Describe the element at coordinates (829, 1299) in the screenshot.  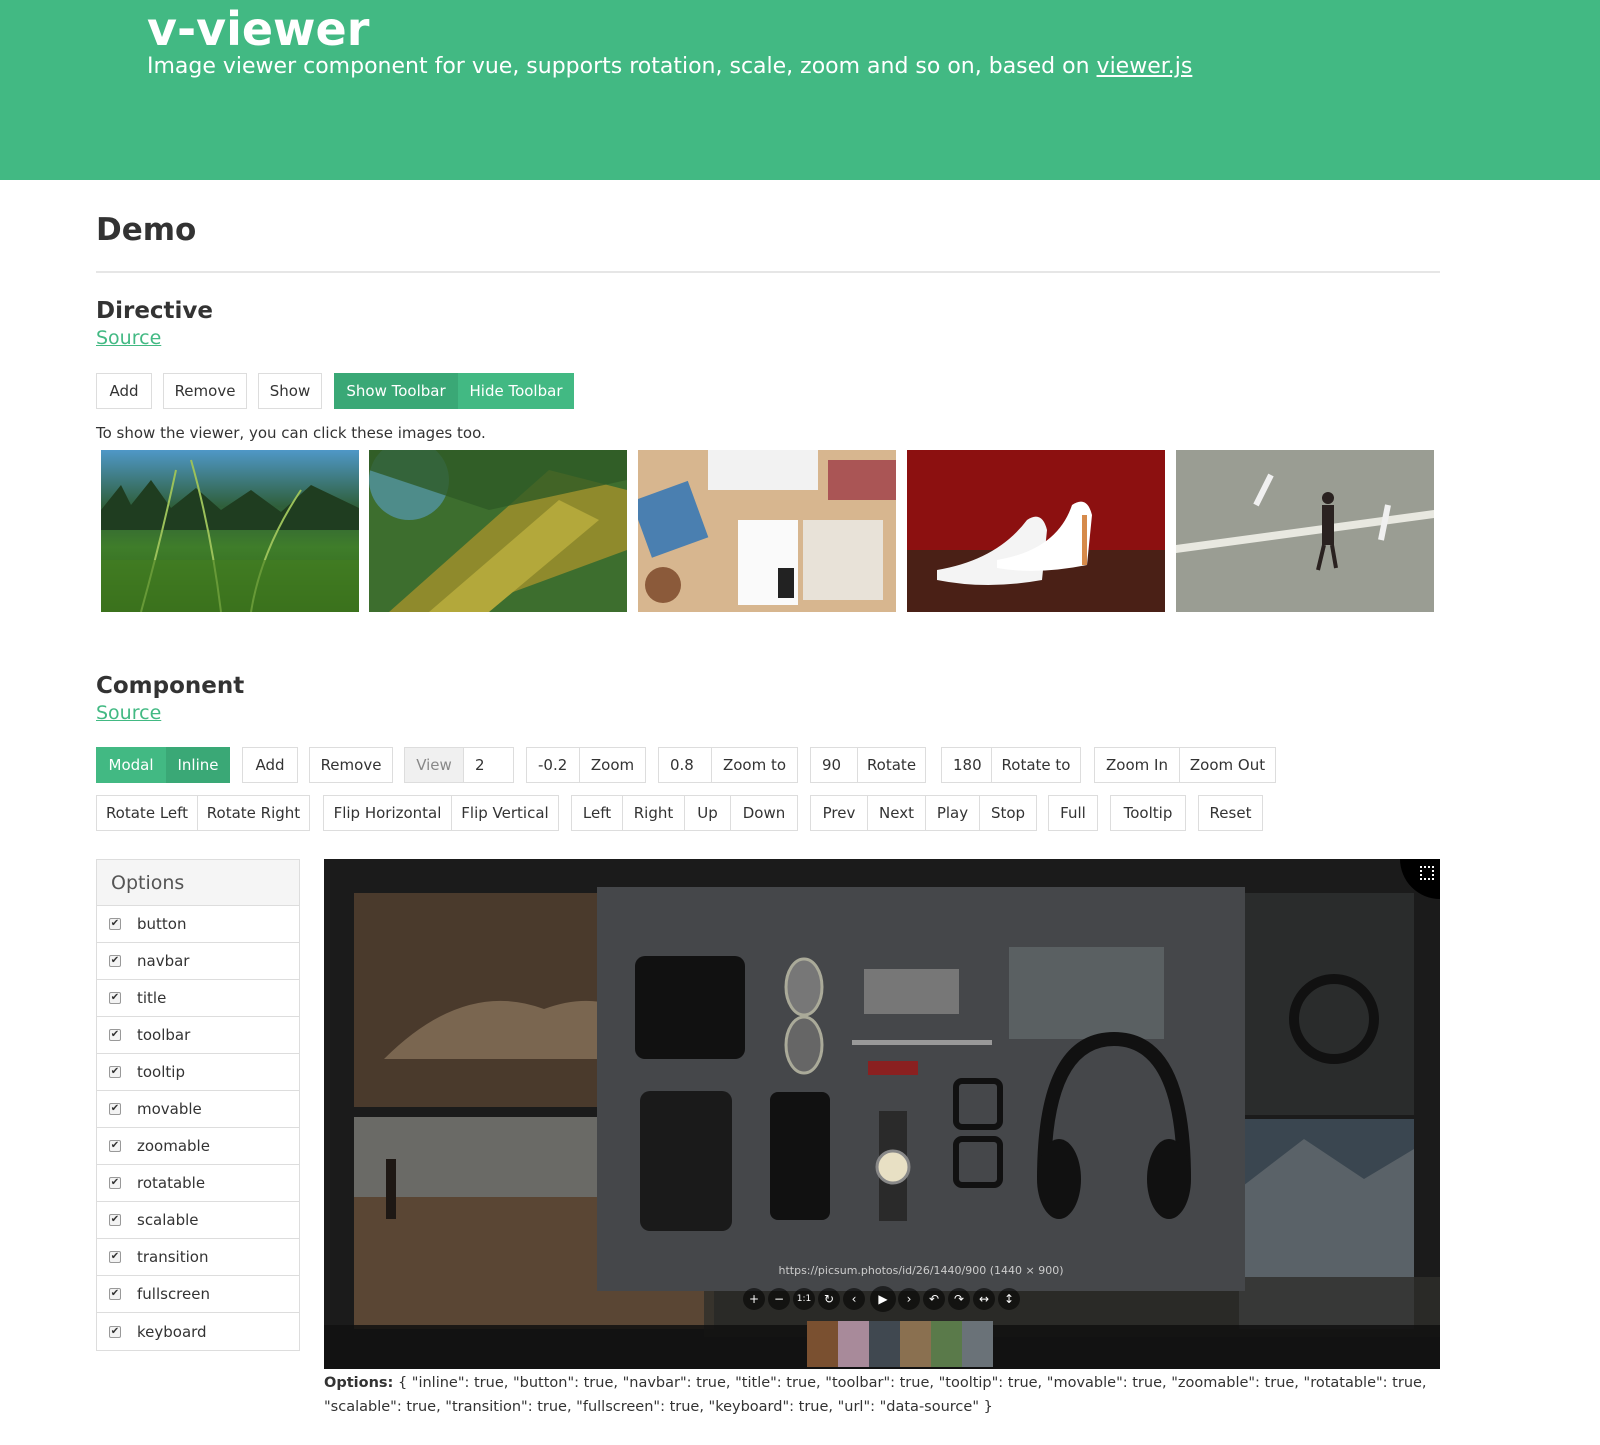
I see `reset-icon: ↻` at that location.